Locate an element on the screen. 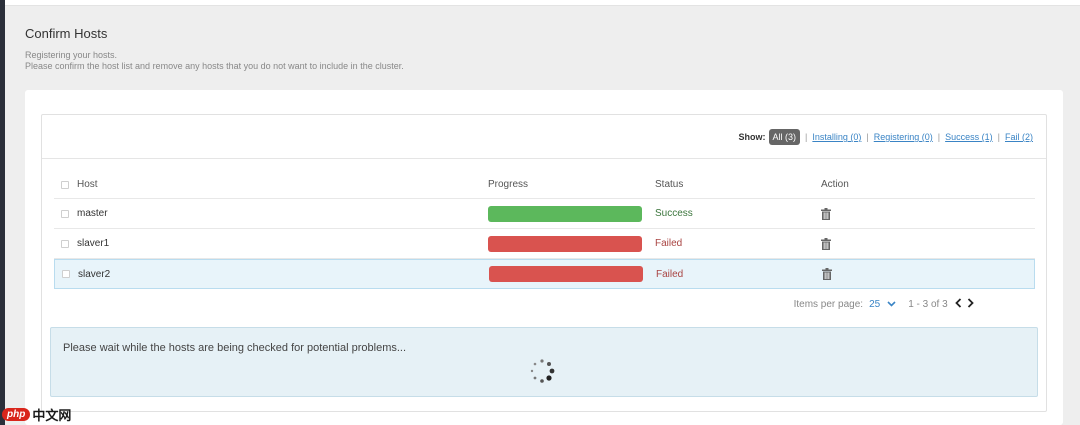 The image size is (1080, 425). site-watermark: php 中文网 is located at coordinates (36, 414).